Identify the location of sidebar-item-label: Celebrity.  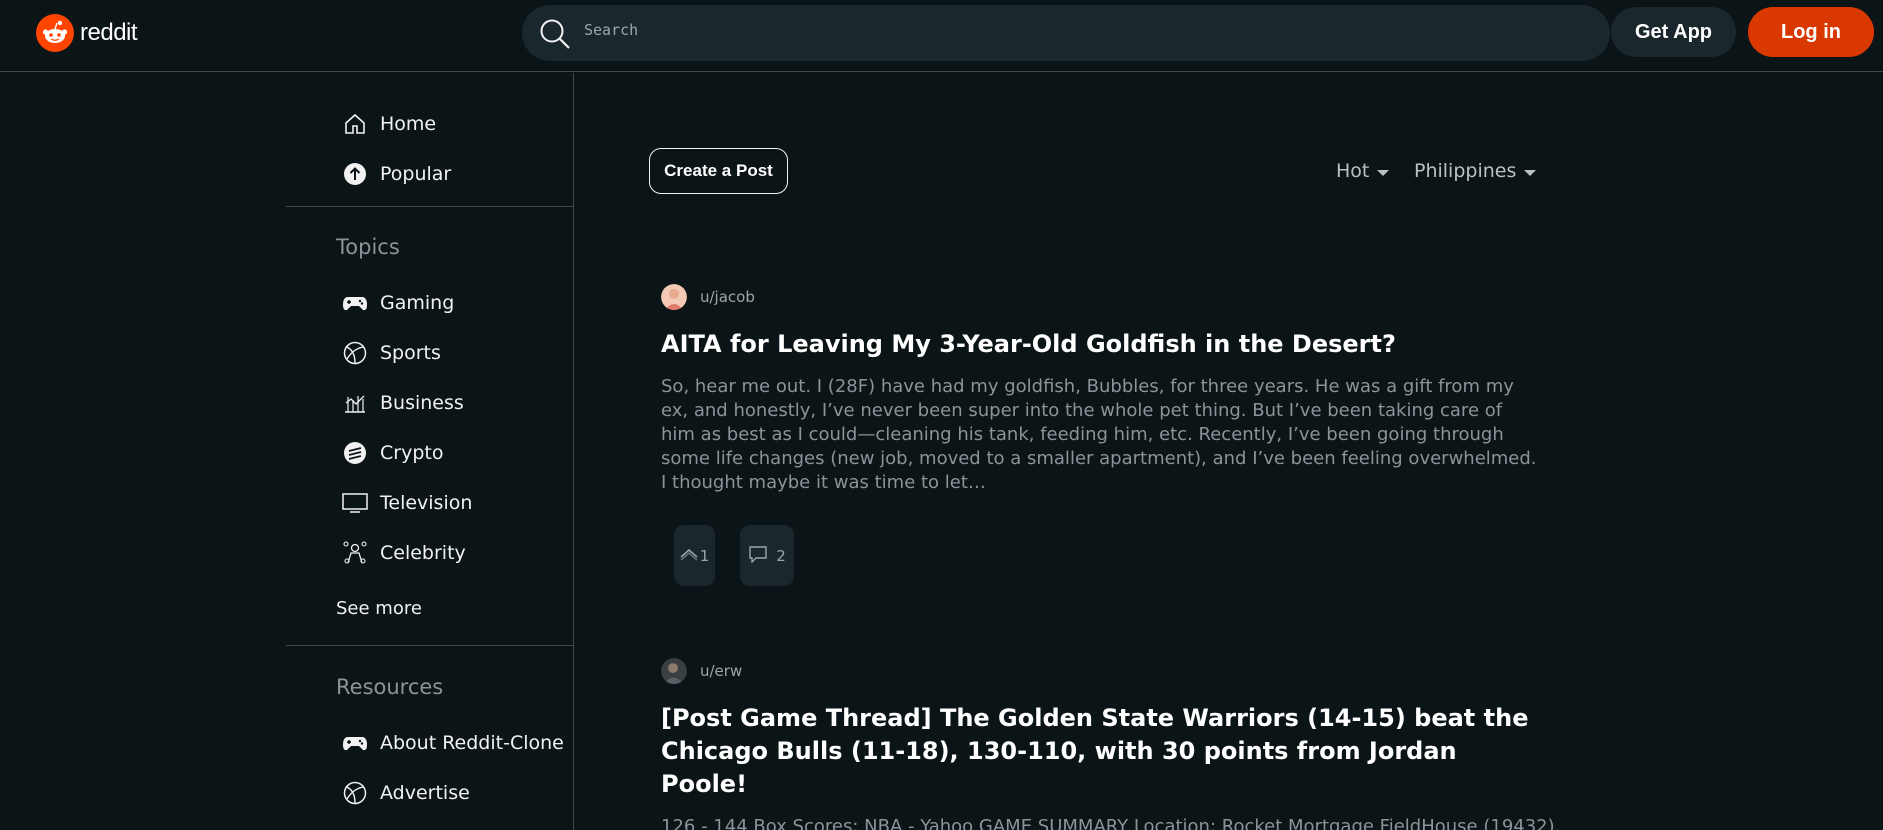
(423, 553).